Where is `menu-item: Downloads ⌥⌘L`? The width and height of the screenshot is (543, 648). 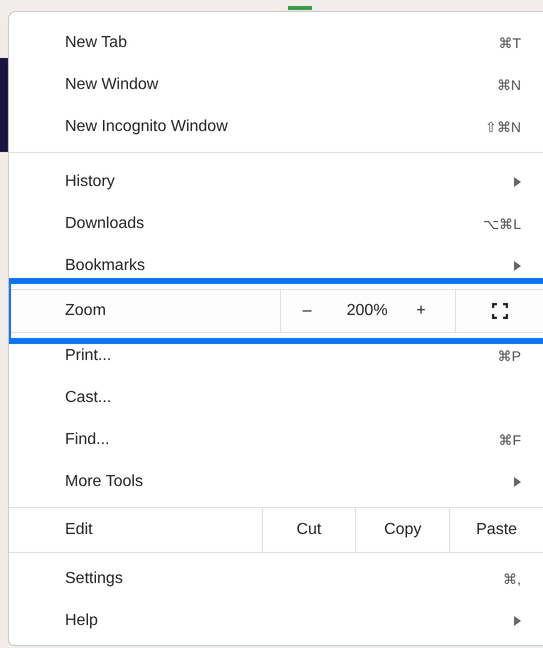 menu-item: Downloads ⌥⌘L is located at coordinates (276, 224).